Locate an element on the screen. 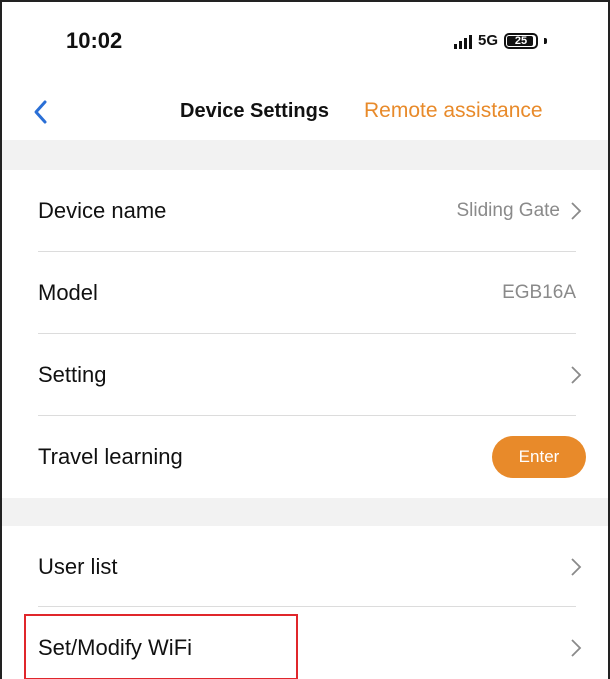 The height and width of the screenshot is (679, 610). device-name-label: Device name is located at coordinates (102, 210).